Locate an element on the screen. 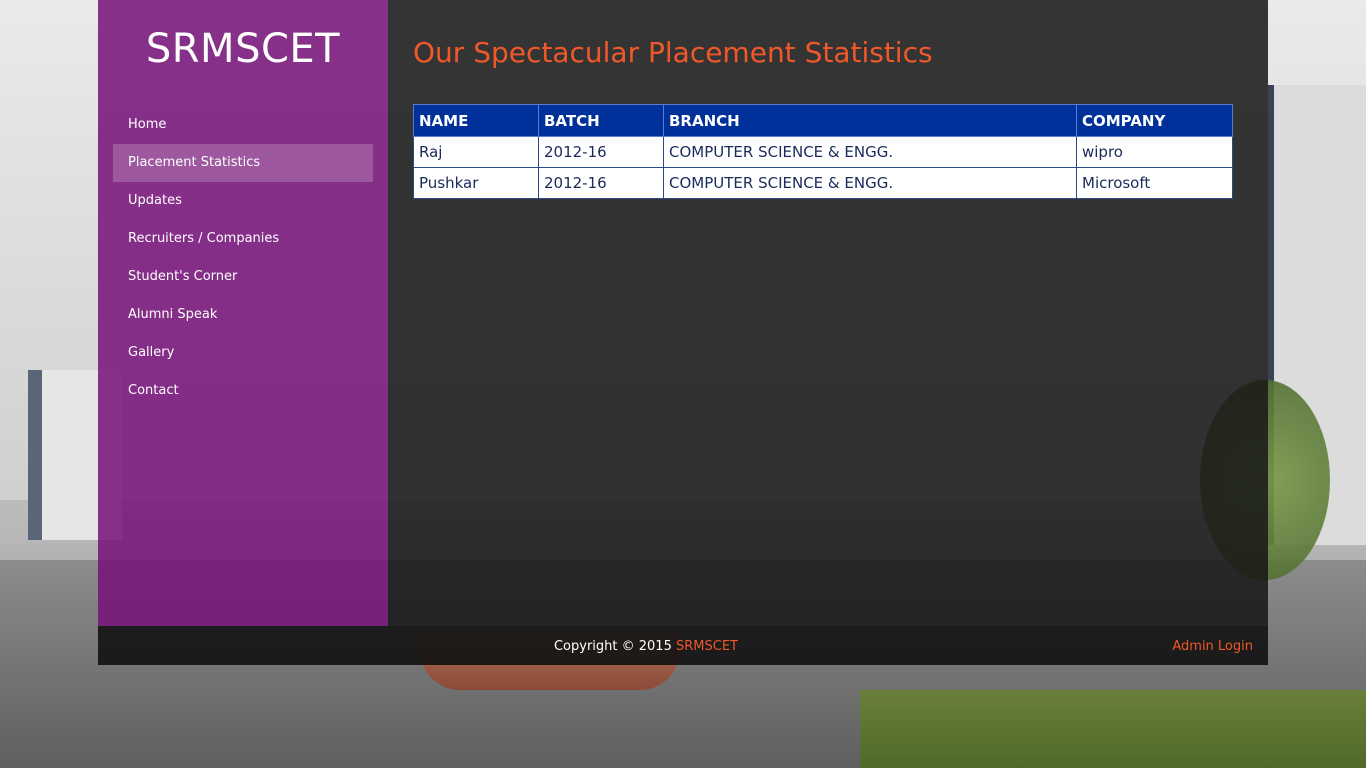 Image resolution: width=1366 pixels, height=768 pixels. sidebar-item-recruiters-companies: Recruiters / Companies is located at coordinates (243, 239).